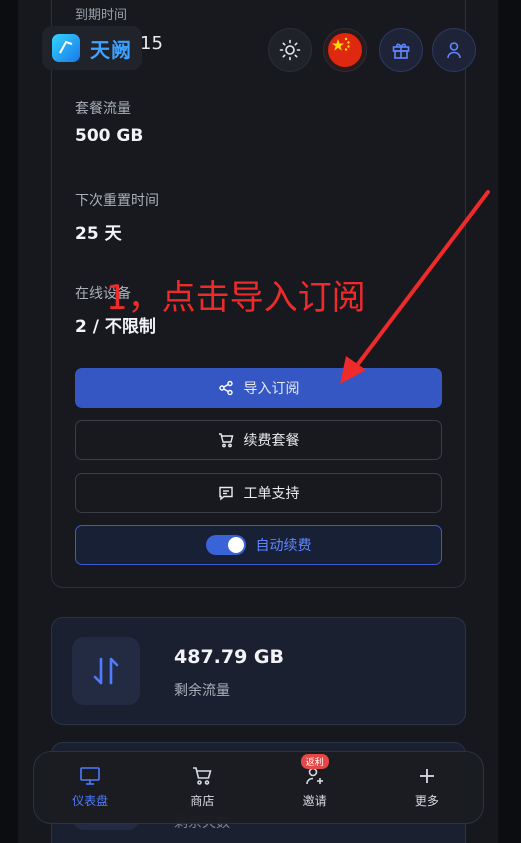 The height and width of the screenshot is (843, 521). What do you see at coordinates (202, 691) in the screenshot?
I see `remaining-traffic-label: 剩余流量` at bounding box center [202, 691].